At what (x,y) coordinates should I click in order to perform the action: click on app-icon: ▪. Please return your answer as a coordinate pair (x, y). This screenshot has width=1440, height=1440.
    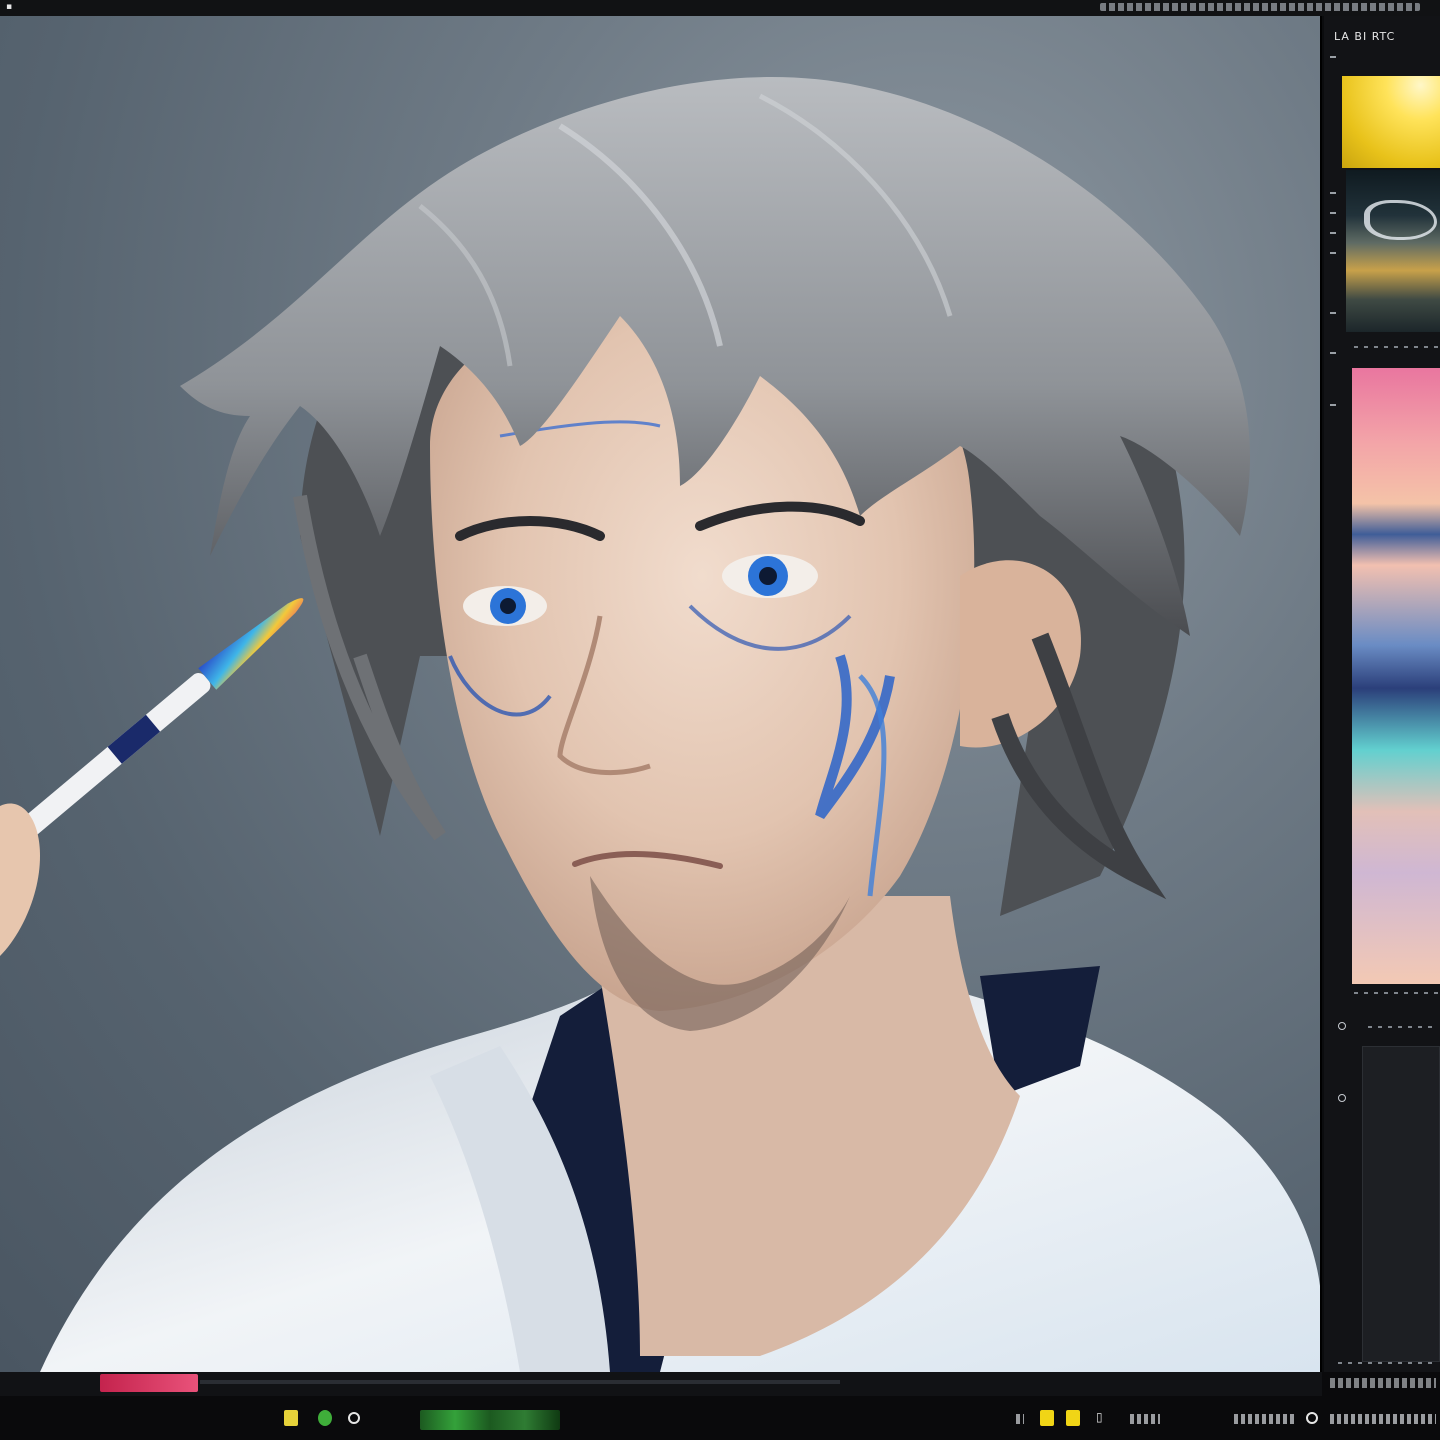
    Looking at the image, I should click on (11, 7).